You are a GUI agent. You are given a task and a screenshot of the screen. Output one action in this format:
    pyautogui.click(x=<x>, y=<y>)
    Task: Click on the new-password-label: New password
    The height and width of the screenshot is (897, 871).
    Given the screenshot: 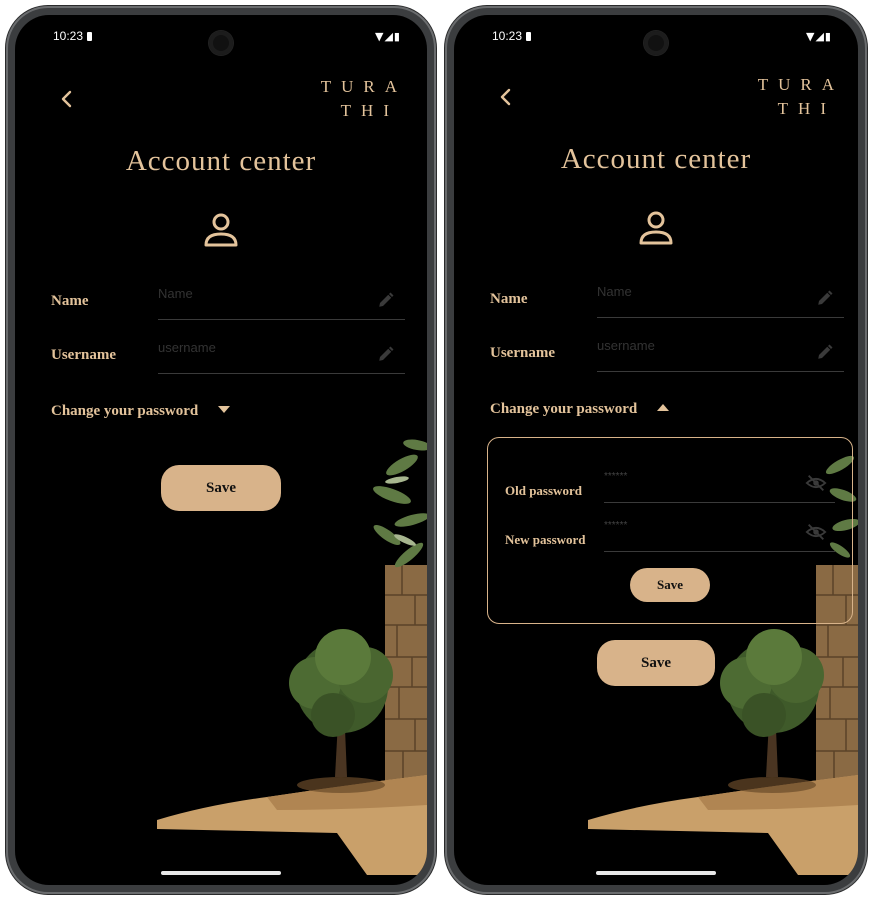 What is the action you would take?
    pyautogui.click(x=545, y=539)
    